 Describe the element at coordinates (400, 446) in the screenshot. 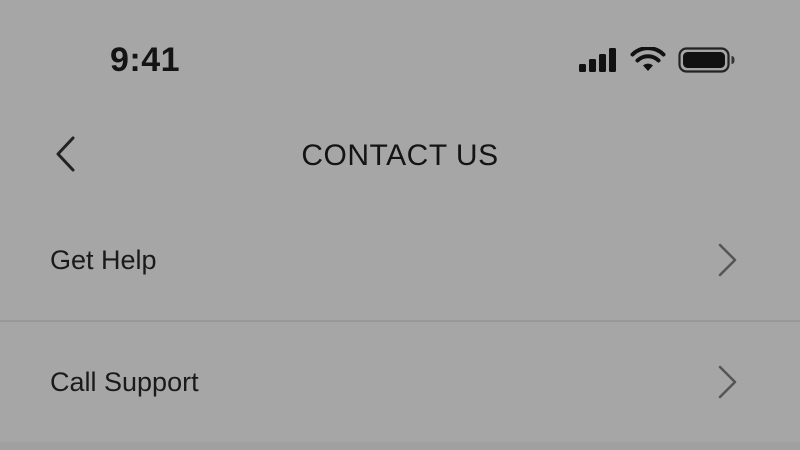

I see `bottom-divider` at that location.